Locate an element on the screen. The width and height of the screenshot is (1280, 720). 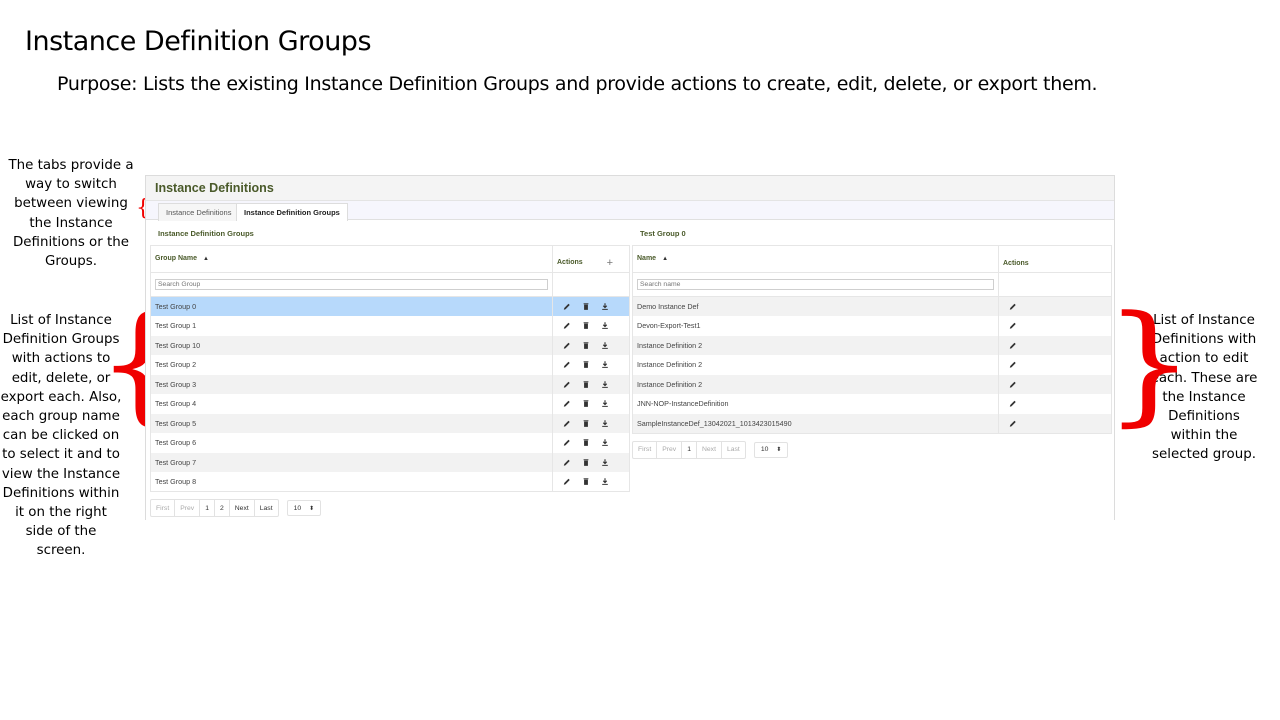
table-row: Devon-Export-Test1 is located at coordinates (872, 326).